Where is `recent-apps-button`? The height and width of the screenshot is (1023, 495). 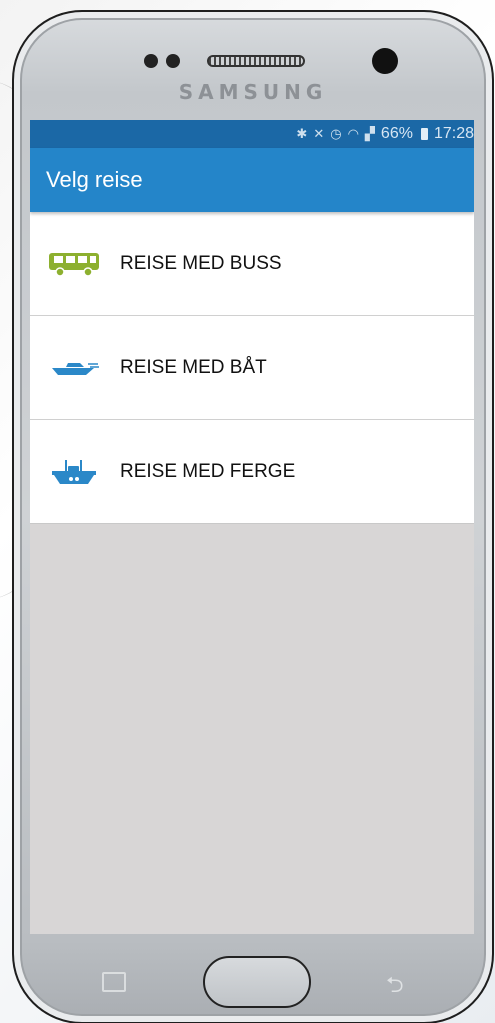 recent-apps-button is located at coordinates (114, 982).